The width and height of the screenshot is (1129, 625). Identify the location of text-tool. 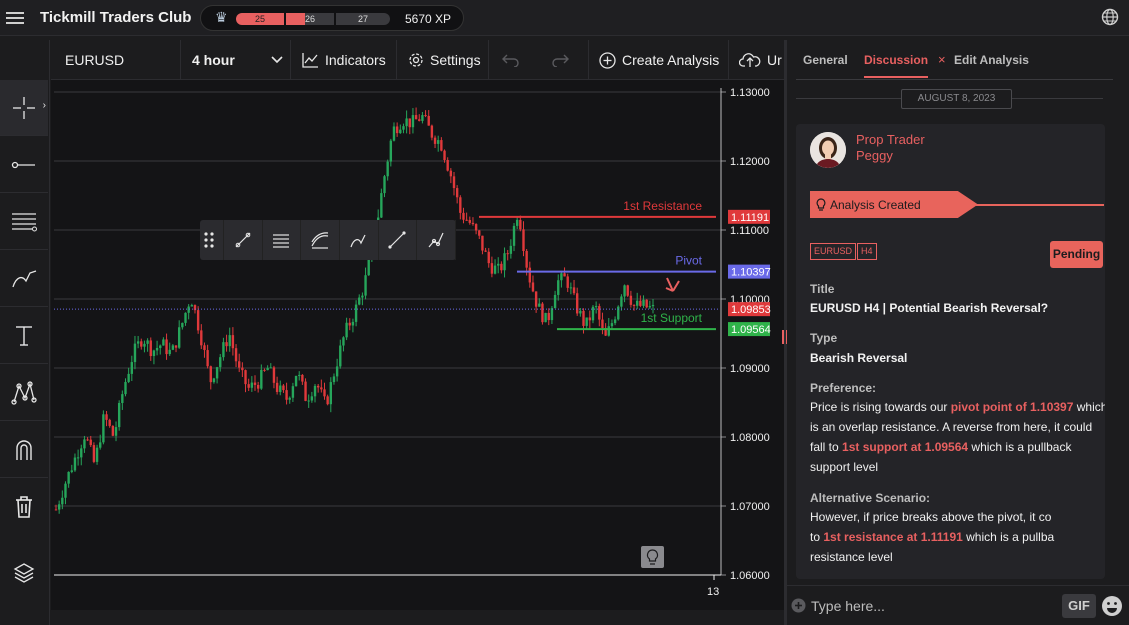
(24, 336).